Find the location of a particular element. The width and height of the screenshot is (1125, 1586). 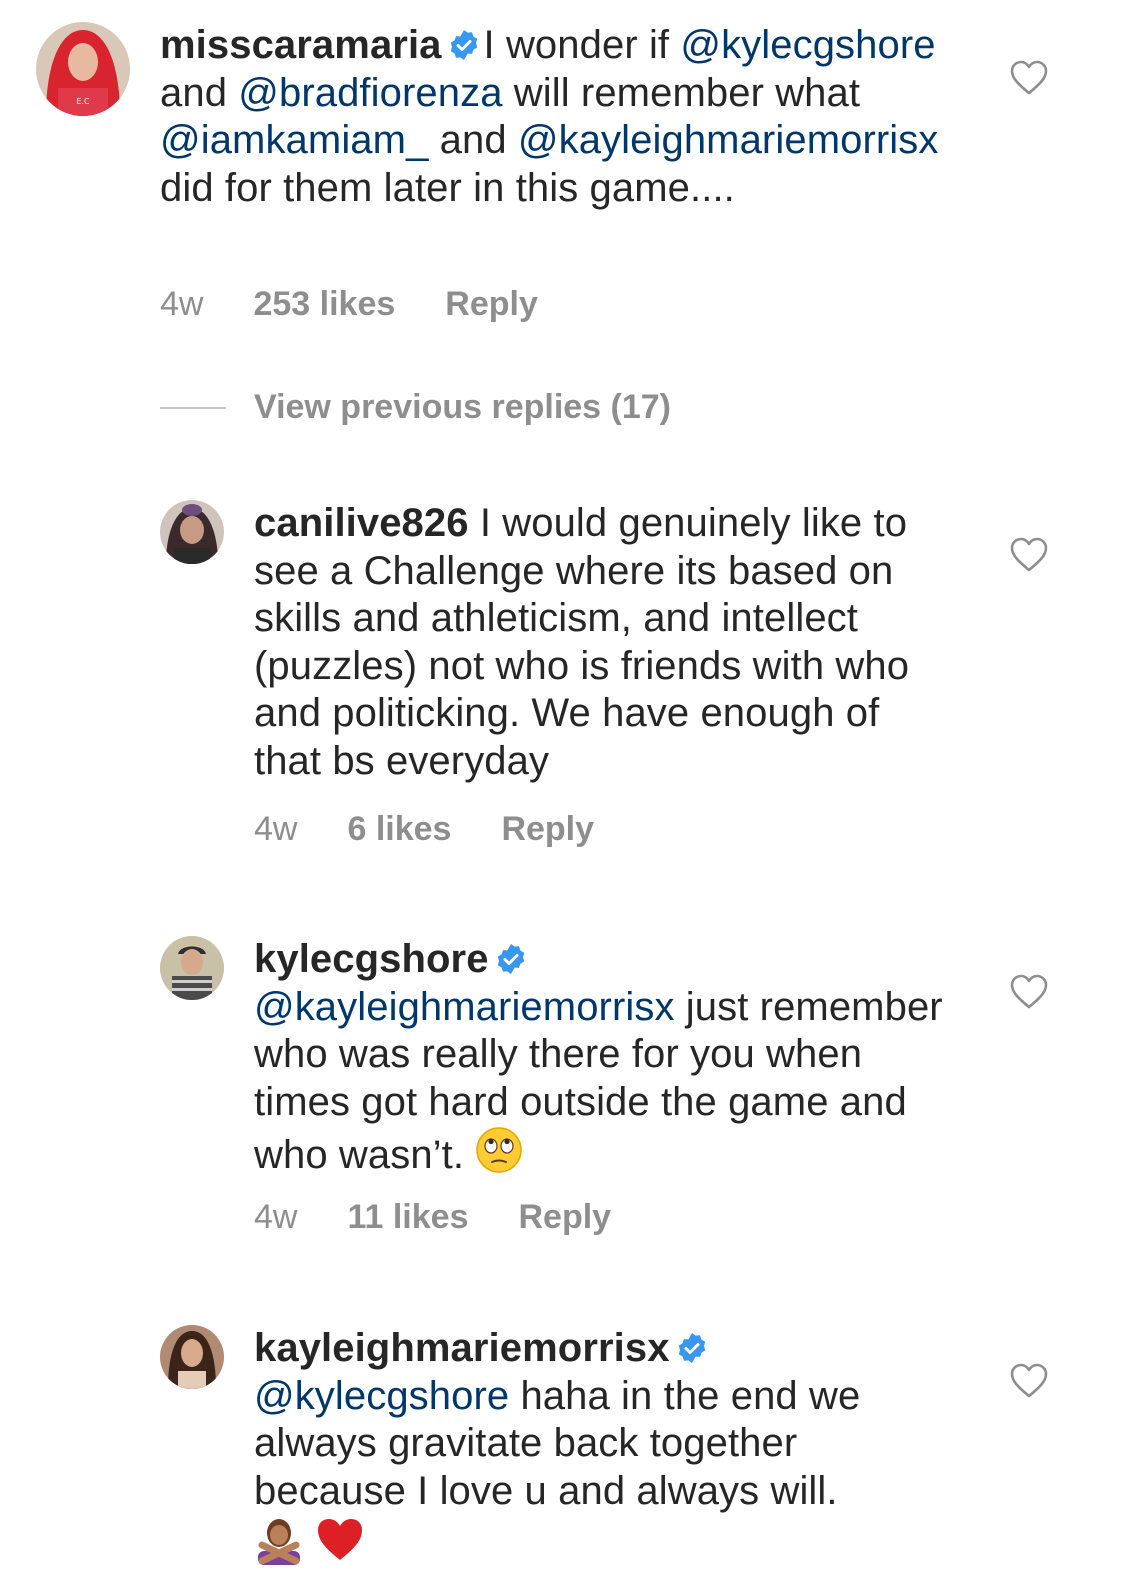

comment-username: kylecgshore is located at coordinates (371, 959).